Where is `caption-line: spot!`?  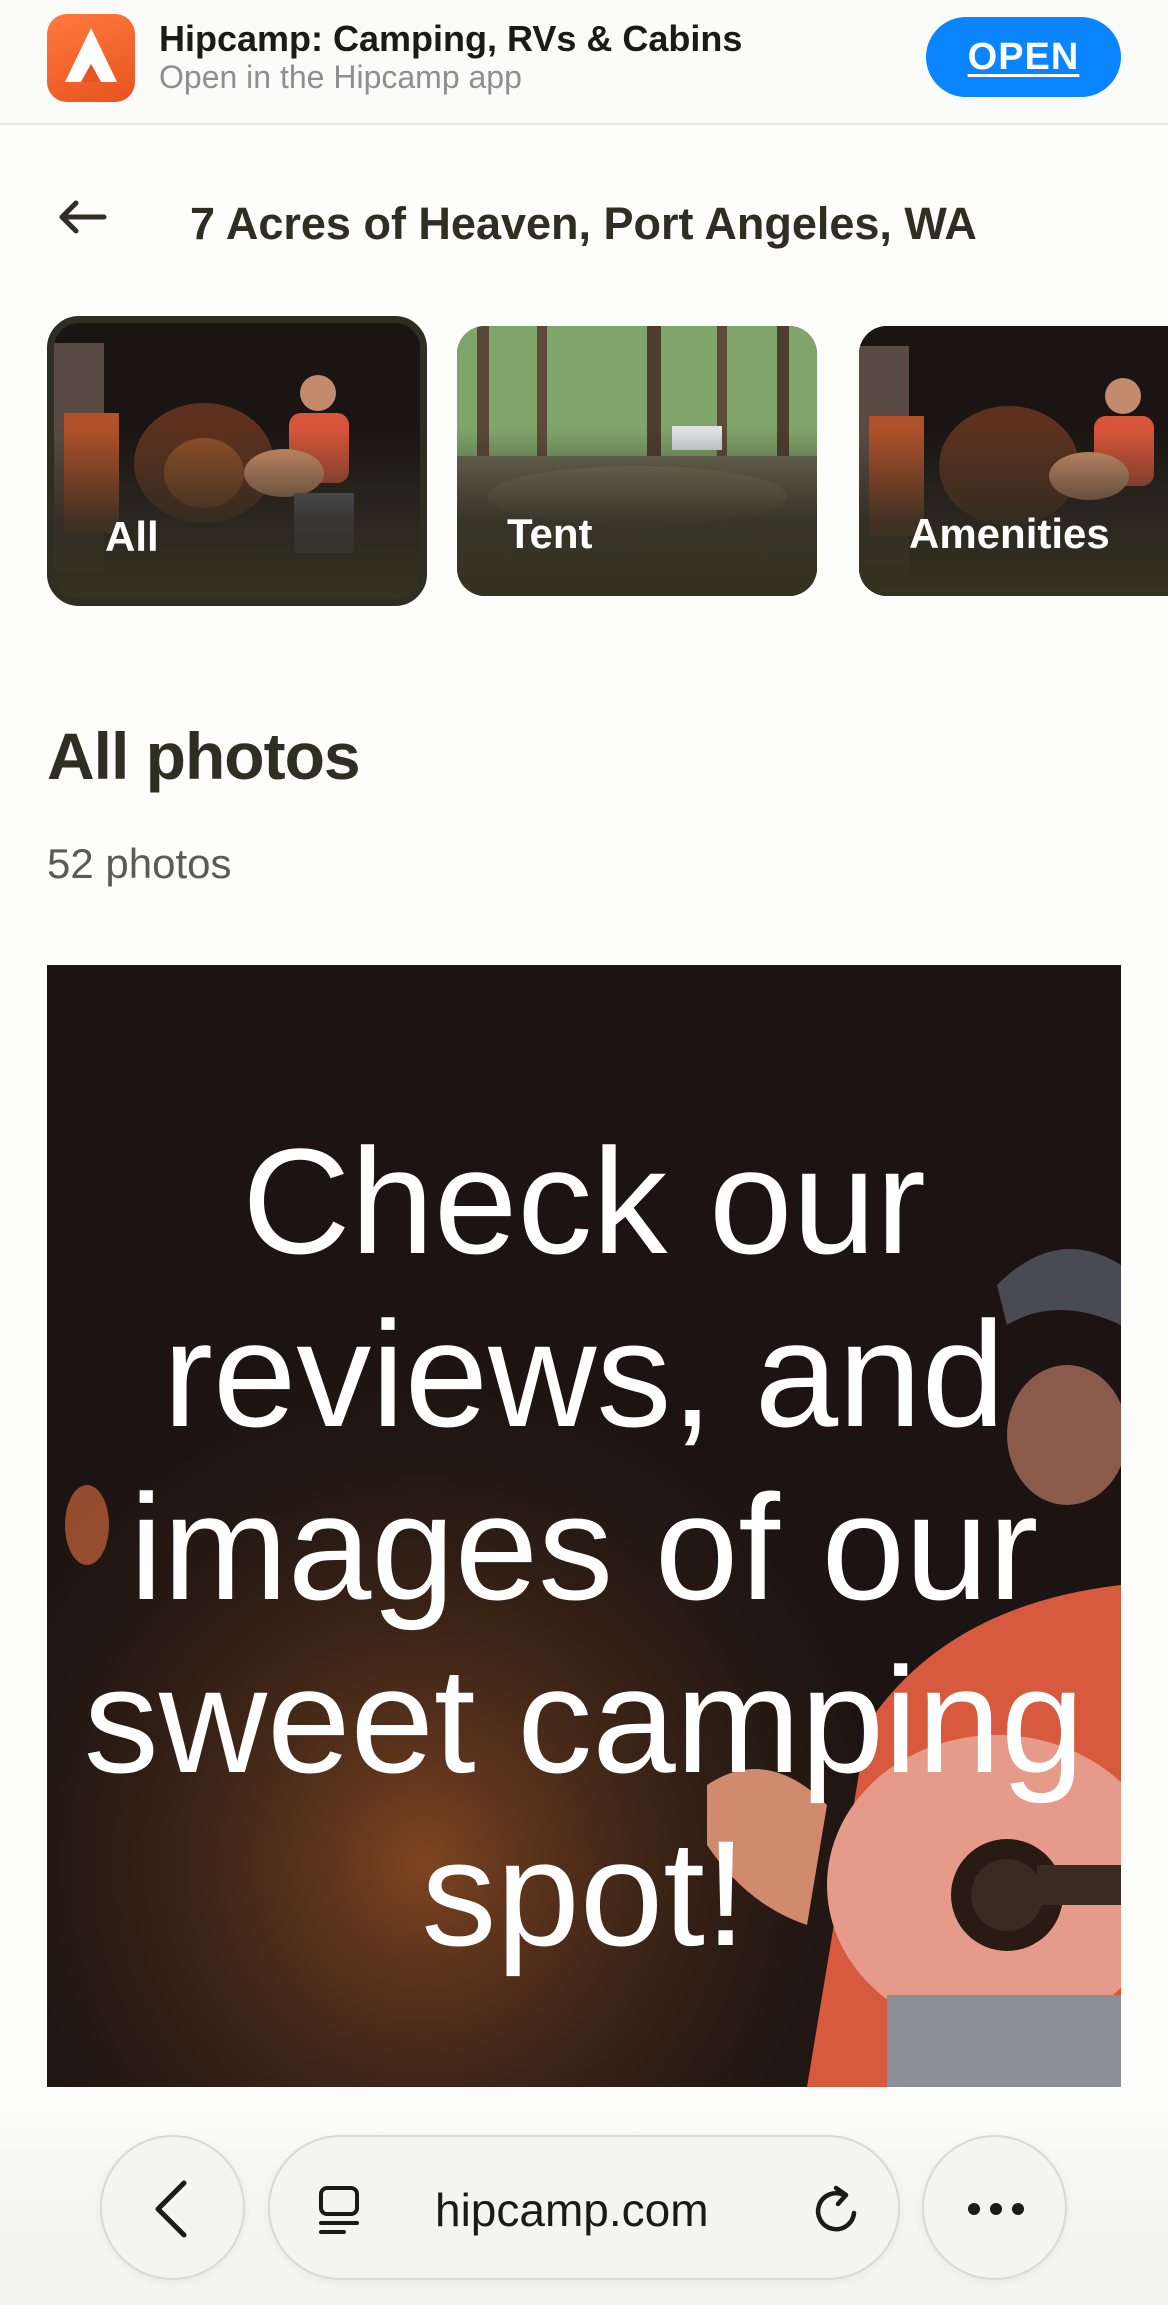 caption-line: spot! is located at coordinates (584, 1893).